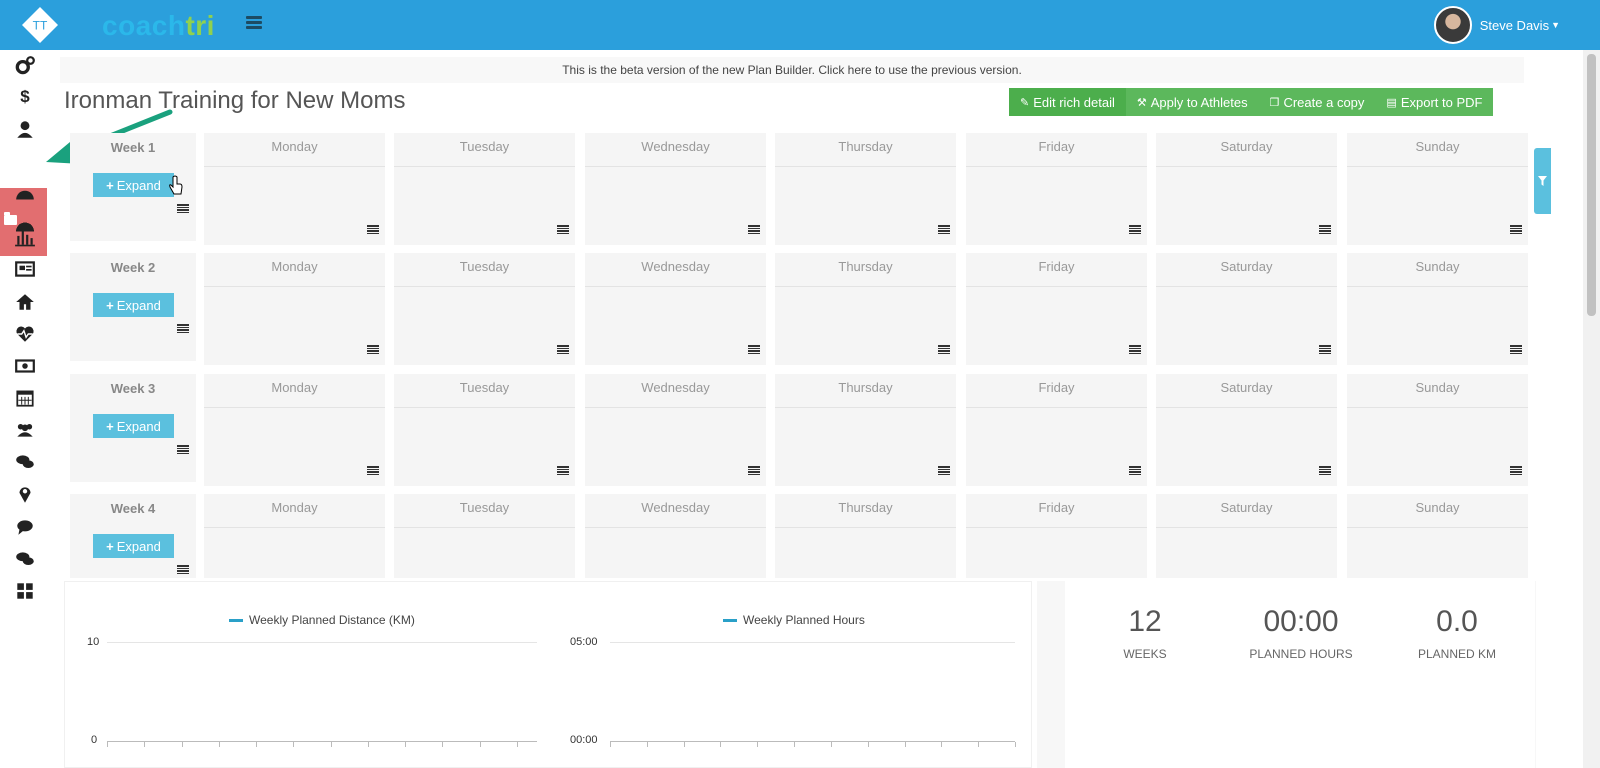 This screenshot has width=1600, height=768. Describe the element at coordinates (1246, 391) in the screenshot. I see `day-title: Saturday` at that location.